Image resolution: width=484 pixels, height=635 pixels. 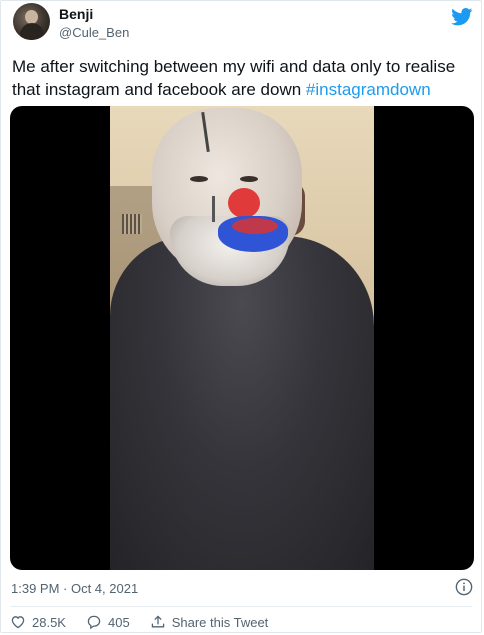 I want to click on share-icon, so click(x=157, y=621).